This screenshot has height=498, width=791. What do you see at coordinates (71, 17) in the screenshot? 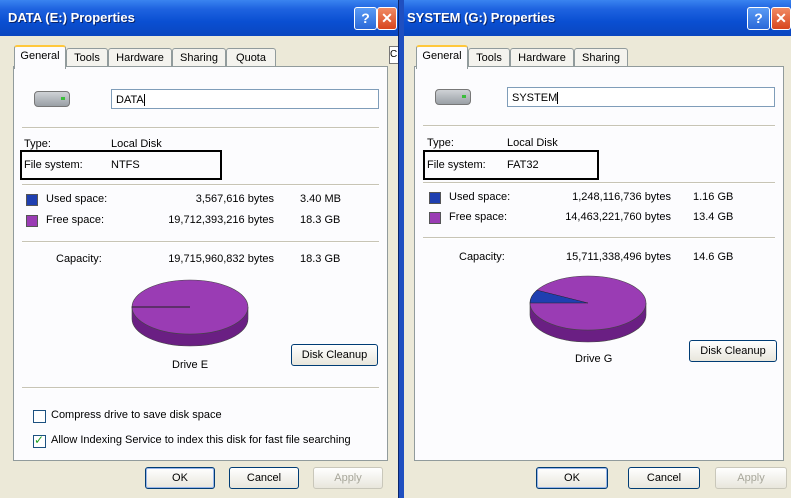
I see `window-title: DATA (E:) Properties` at bounding box center [71, 17].